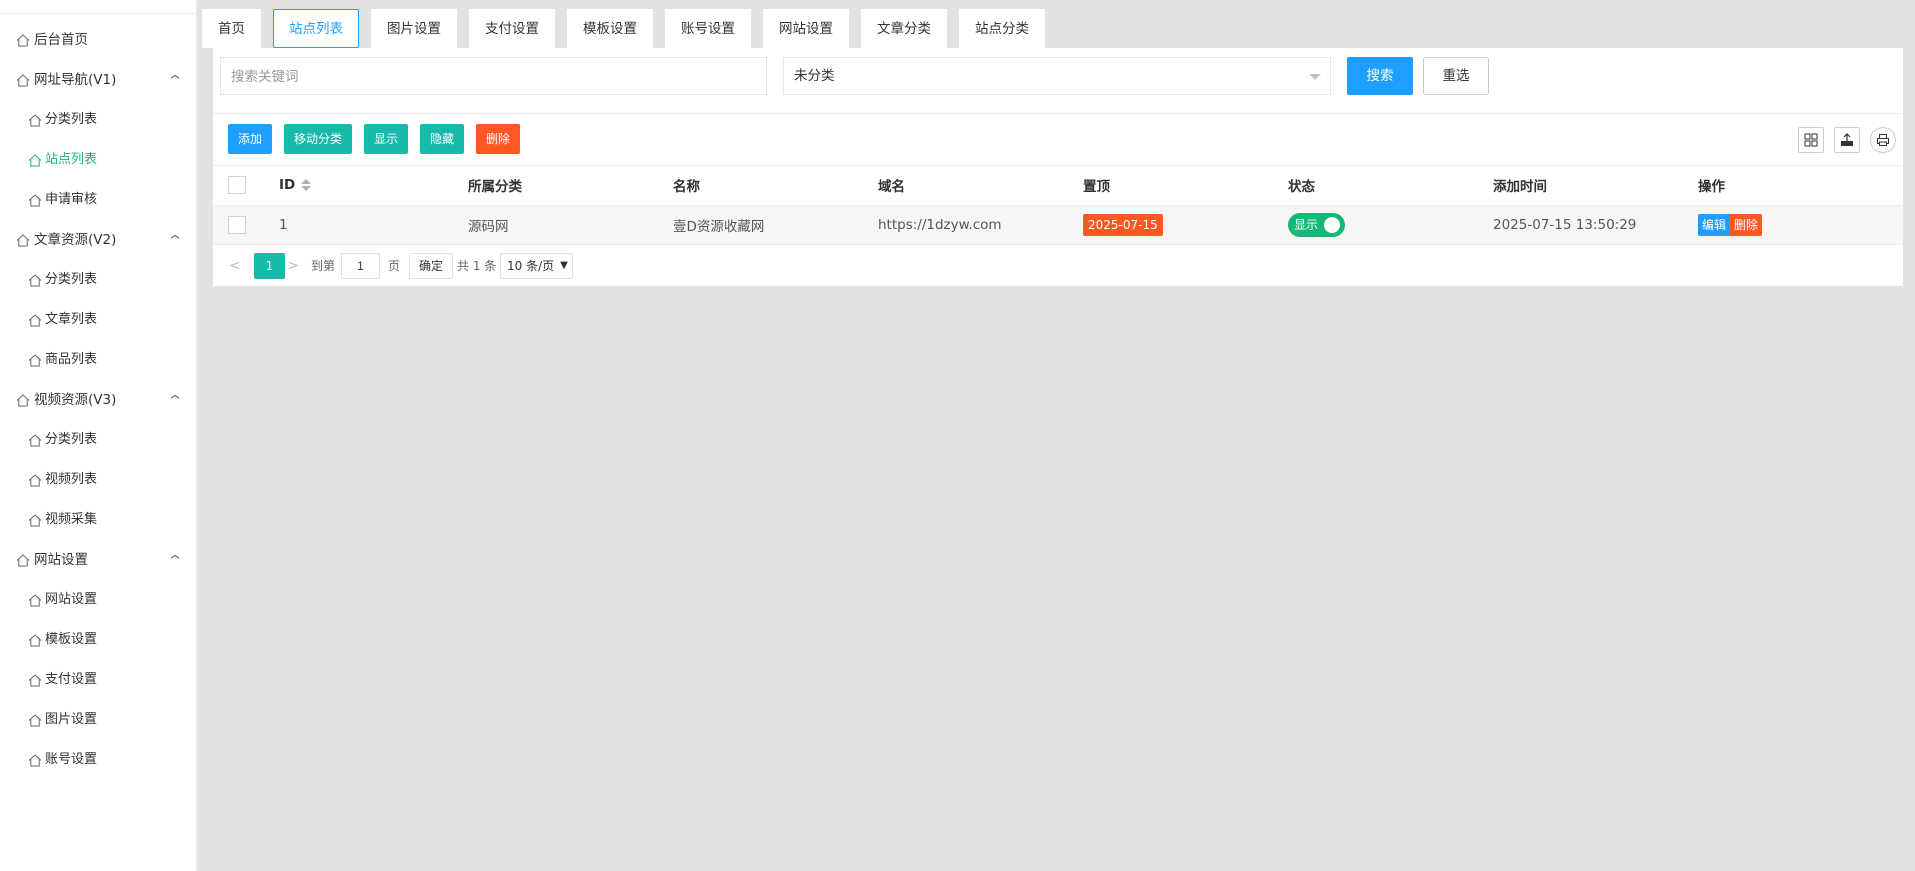  I want to click on goto-confirm-button: 确定, so click(431, 265).